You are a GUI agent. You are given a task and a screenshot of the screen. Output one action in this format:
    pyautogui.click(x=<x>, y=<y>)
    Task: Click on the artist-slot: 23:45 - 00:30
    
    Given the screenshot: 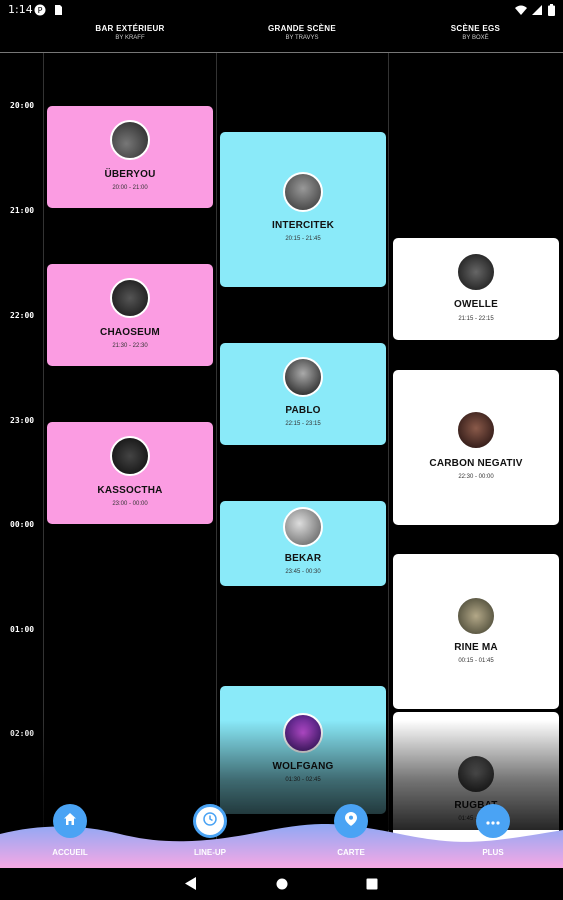 What is the action you would take?
    pyautogui.click(x=303, y=572)
    